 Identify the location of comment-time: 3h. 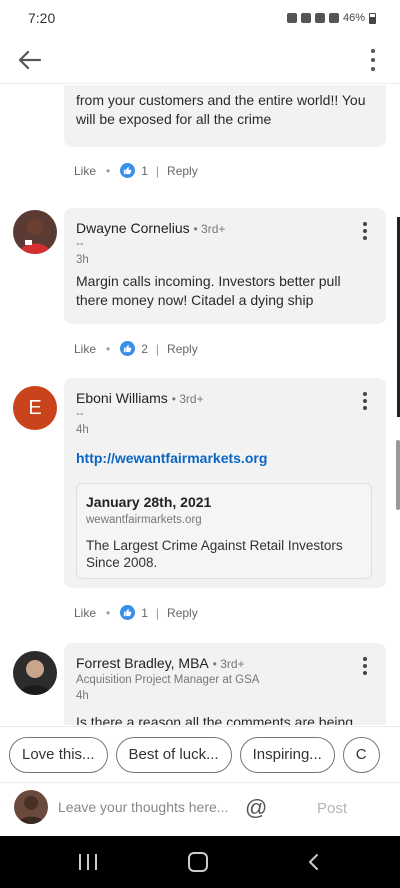
(82, 260).